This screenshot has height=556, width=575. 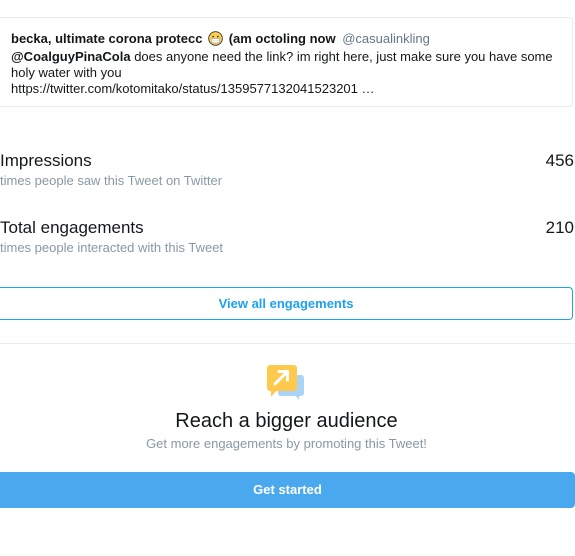 I want to click on author-handle: @casualinkling, so click(x=386, y=38).